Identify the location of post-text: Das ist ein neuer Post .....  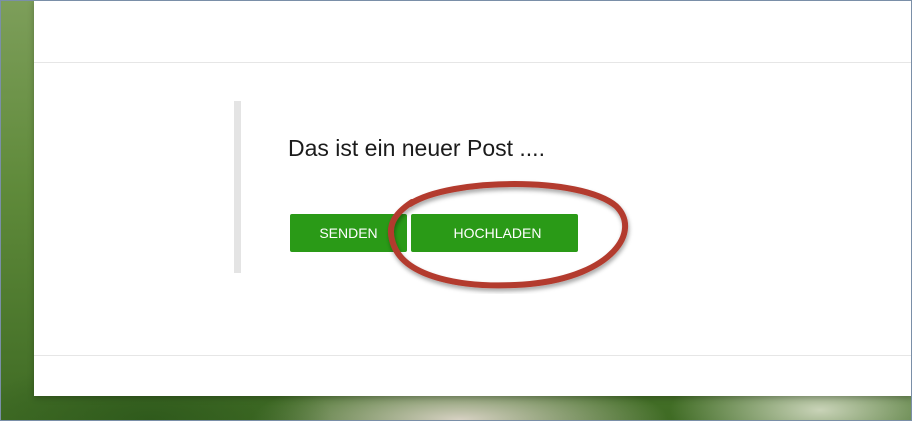
(416, 148).